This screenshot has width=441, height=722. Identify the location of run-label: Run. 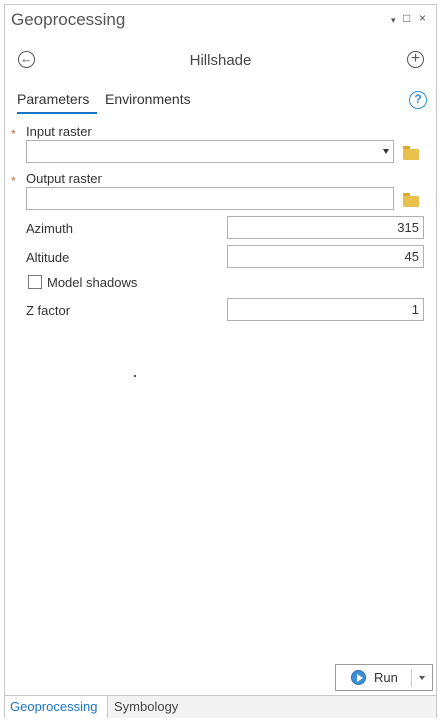
(386, 677).